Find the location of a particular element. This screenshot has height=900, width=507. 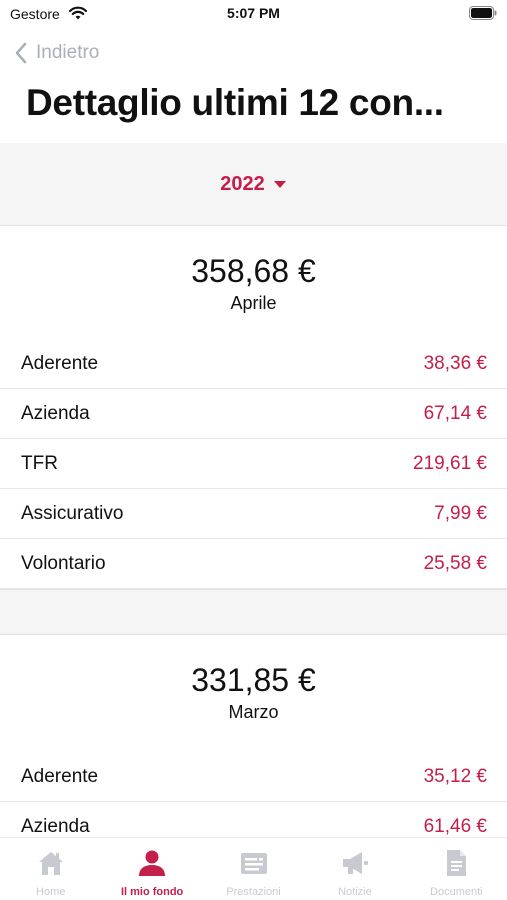

contribution-row: TFR 219,61 € is located at coordinates (253, 464).